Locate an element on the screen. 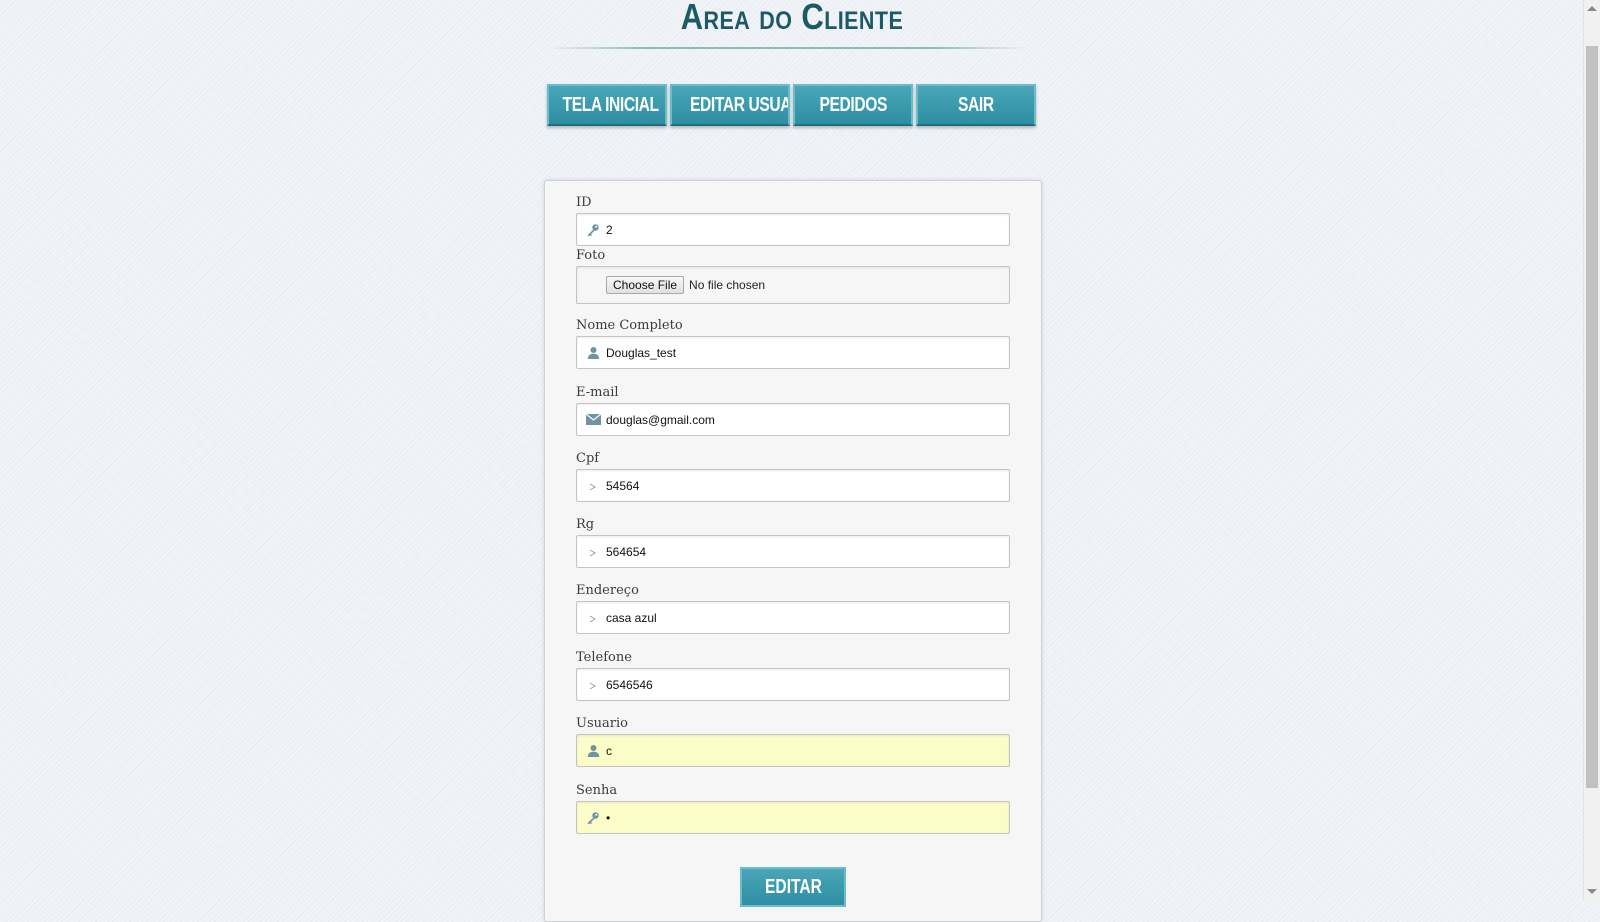 This screenshot has width=1600, height=922. nav-label: Sair is located at coordinates (976, 105).